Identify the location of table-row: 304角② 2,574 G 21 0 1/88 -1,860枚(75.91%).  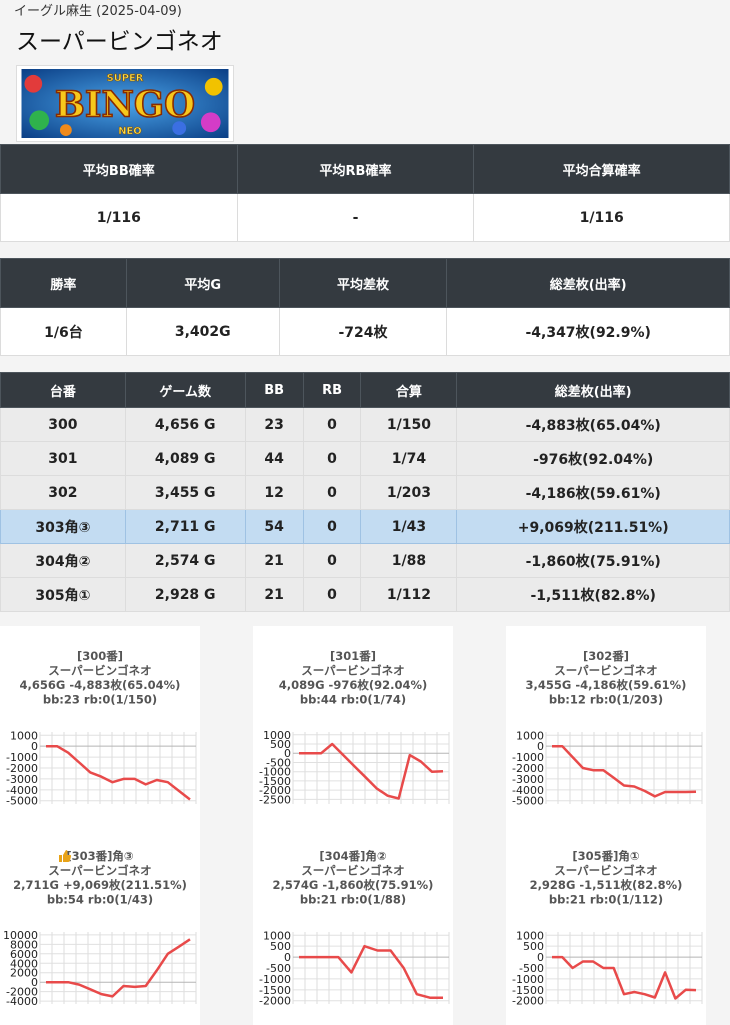
(365, 560).